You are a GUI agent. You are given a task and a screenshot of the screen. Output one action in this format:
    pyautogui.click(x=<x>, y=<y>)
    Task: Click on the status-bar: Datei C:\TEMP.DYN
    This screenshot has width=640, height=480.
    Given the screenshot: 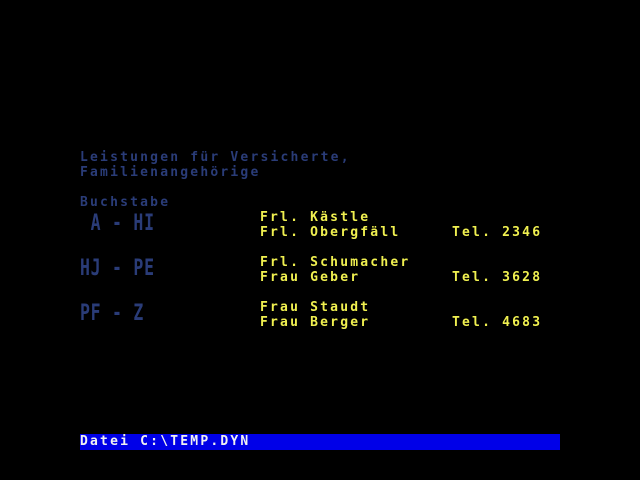 What is the action you would take?
    pyautogui.click(x=320, y=442)
    